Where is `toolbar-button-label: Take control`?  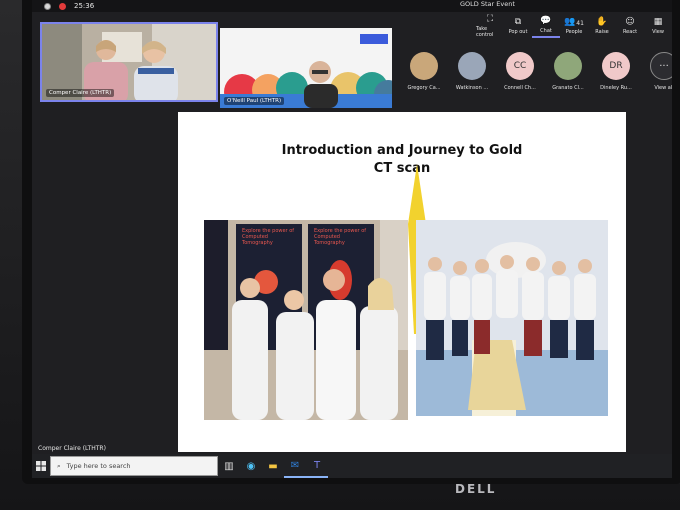
toolbar-button-label: Take control is located at coordinates (485, 31).